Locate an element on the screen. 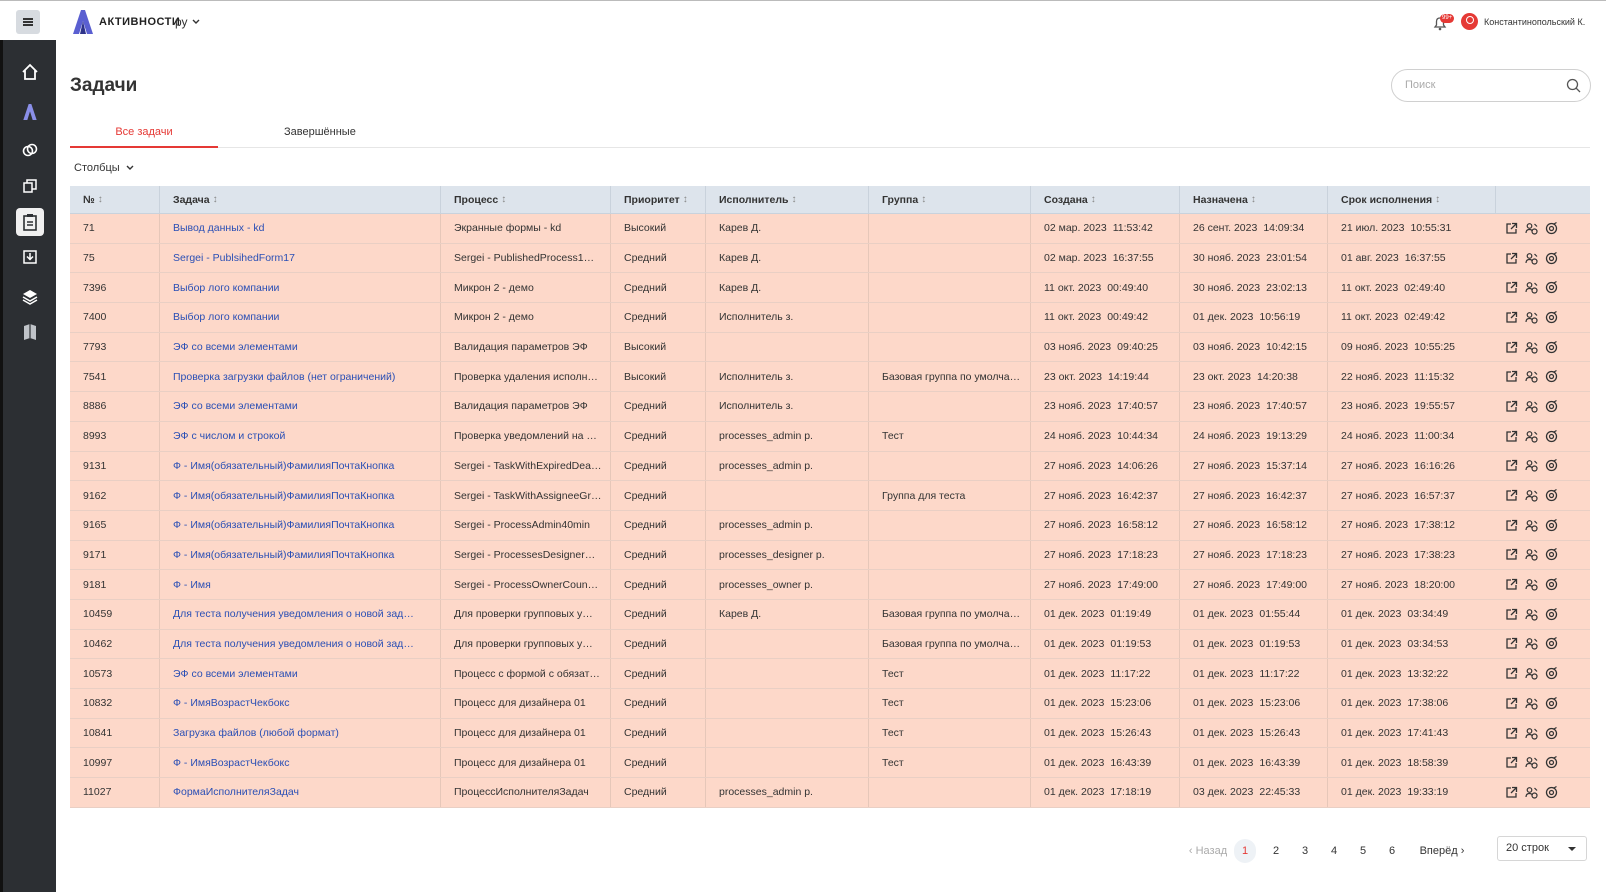 The height and width of the screenshot is (892, 1606). task-link: Ф - Имя is located at coordinates (300, 584).